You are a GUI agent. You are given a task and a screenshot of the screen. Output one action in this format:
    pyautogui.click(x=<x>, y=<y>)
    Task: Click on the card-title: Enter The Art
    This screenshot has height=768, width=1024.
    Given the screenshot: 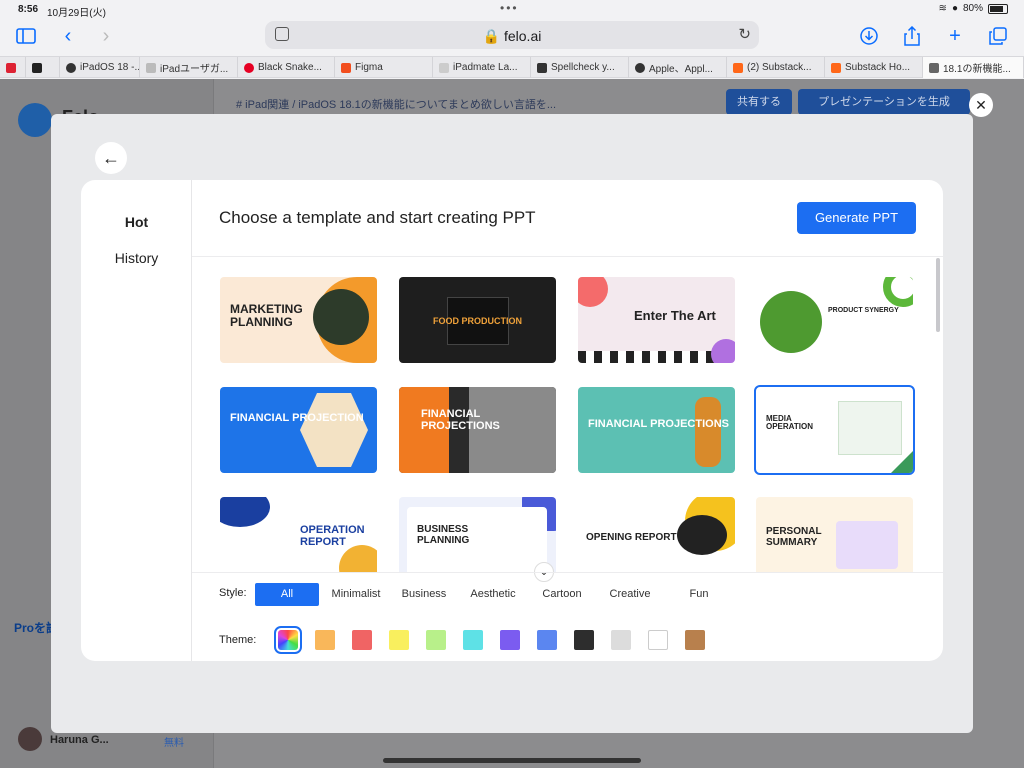 What is the action you would take?
    pyautogui.click(x=675, y=315)
    